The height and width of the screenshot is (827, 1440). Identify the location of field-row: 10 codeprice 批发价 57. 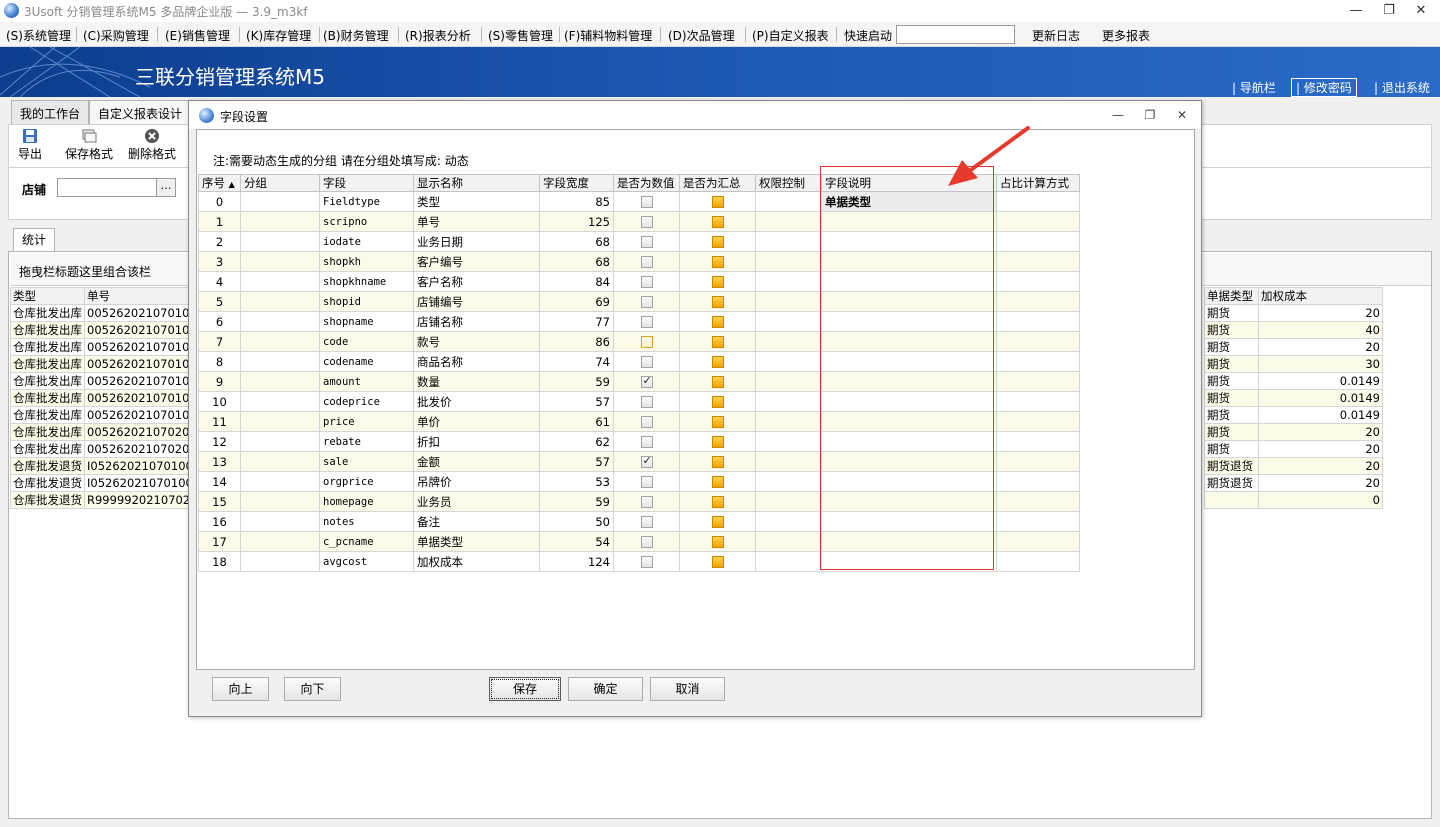
(639, 401).